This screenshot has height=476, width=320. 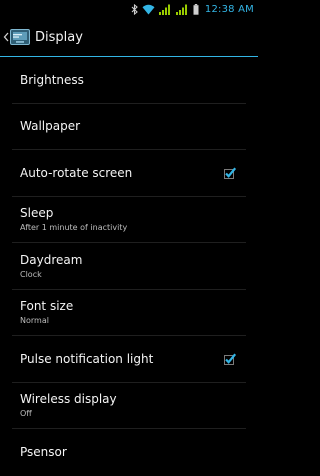 I want to click on wifi-icon, so click(x=148, y=9).